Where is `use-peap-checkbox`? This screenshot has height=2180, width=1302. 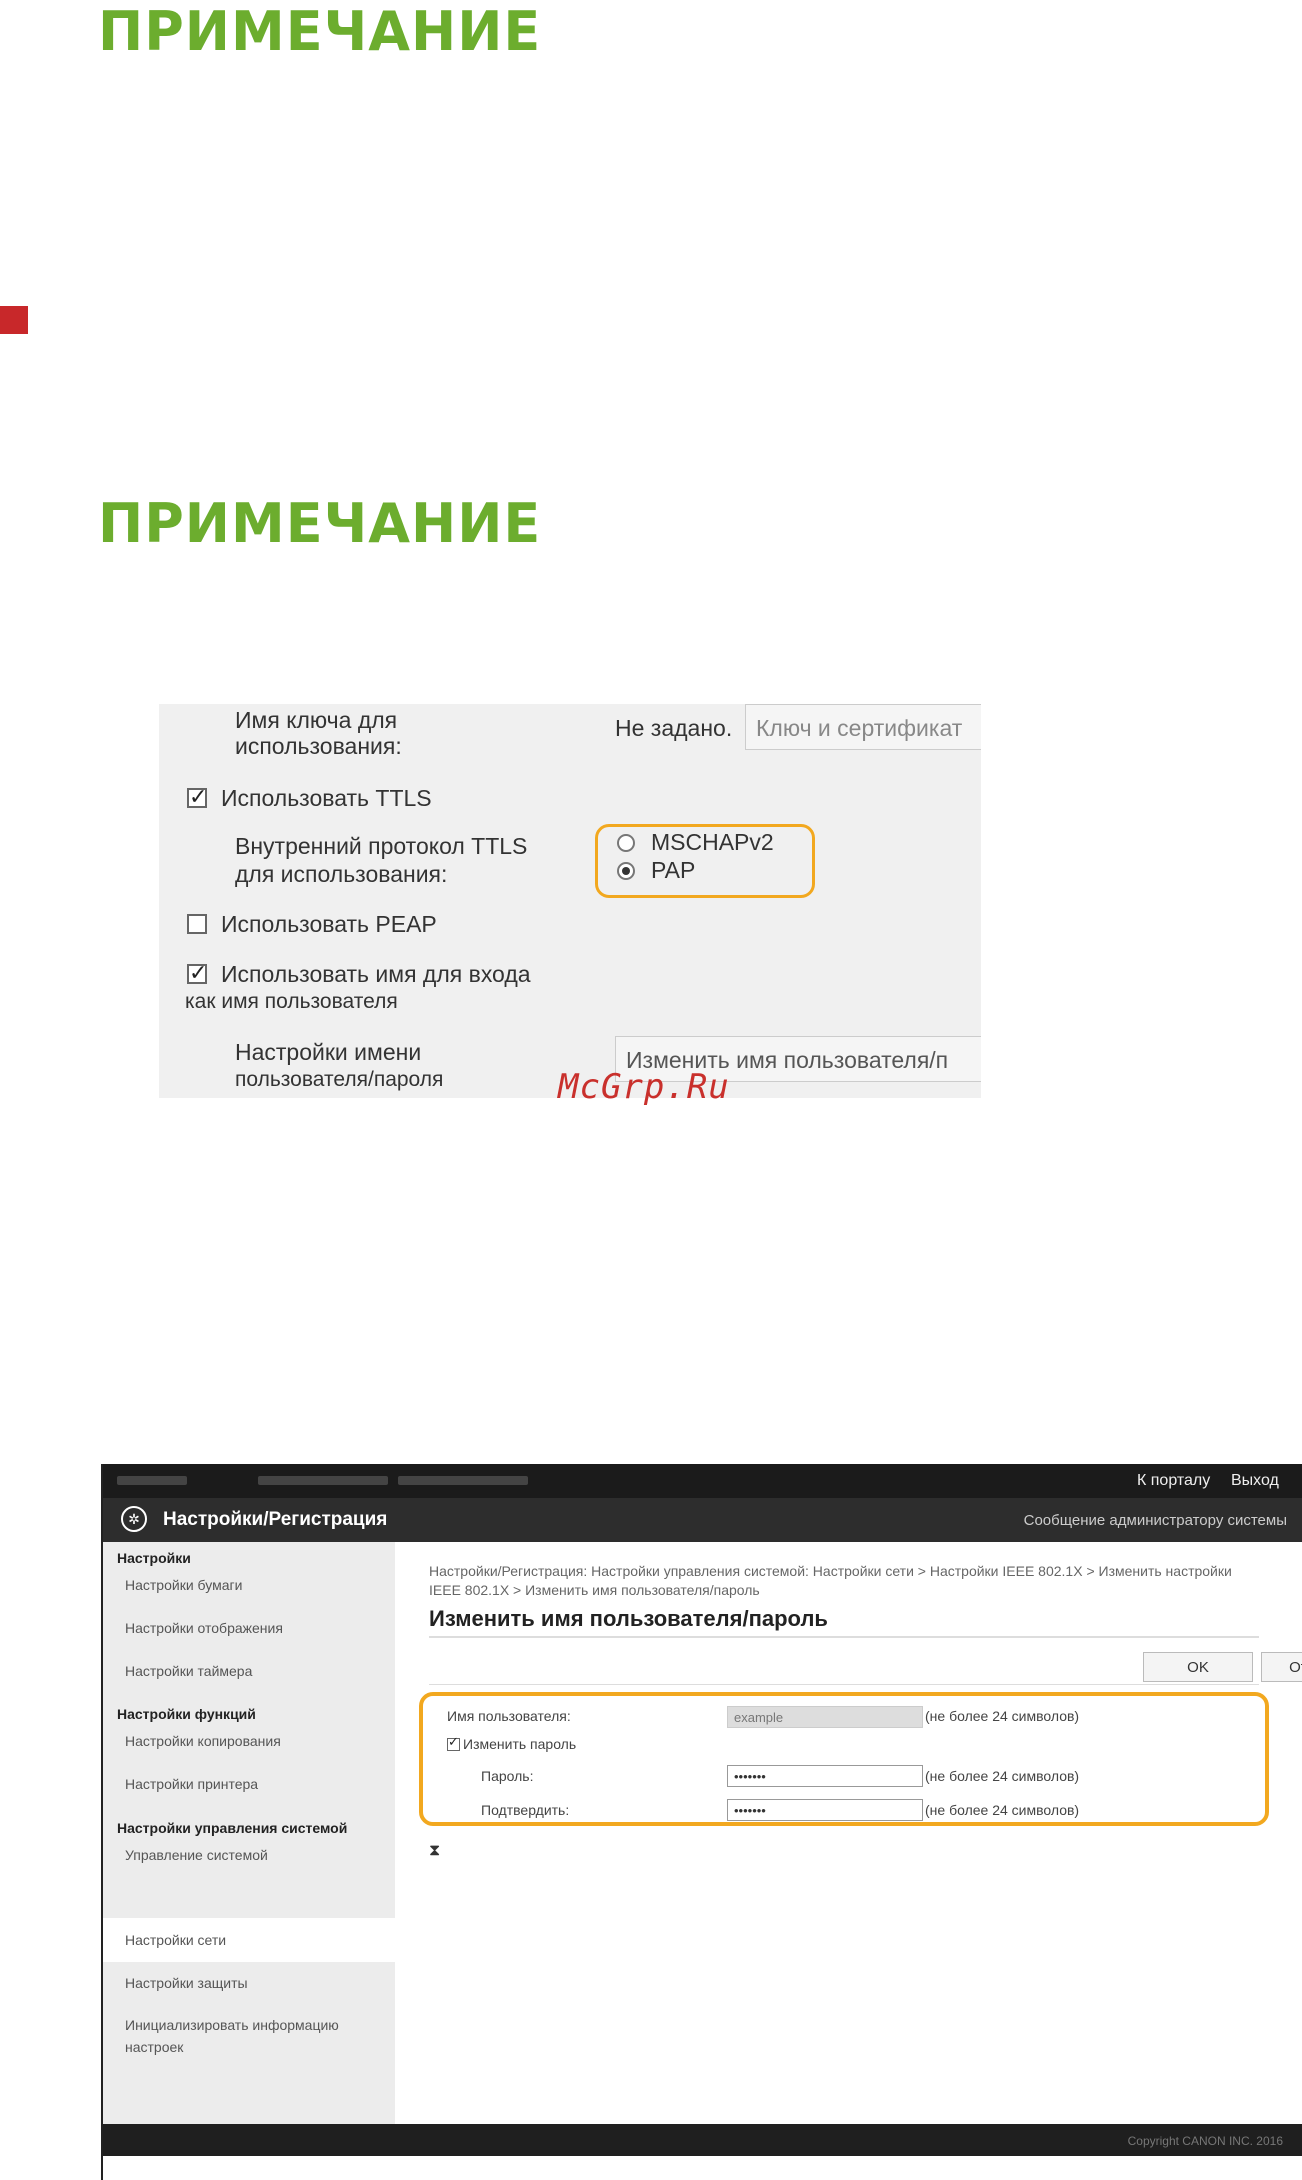 use-peap-checkbox is located at coordinates (197, 924).